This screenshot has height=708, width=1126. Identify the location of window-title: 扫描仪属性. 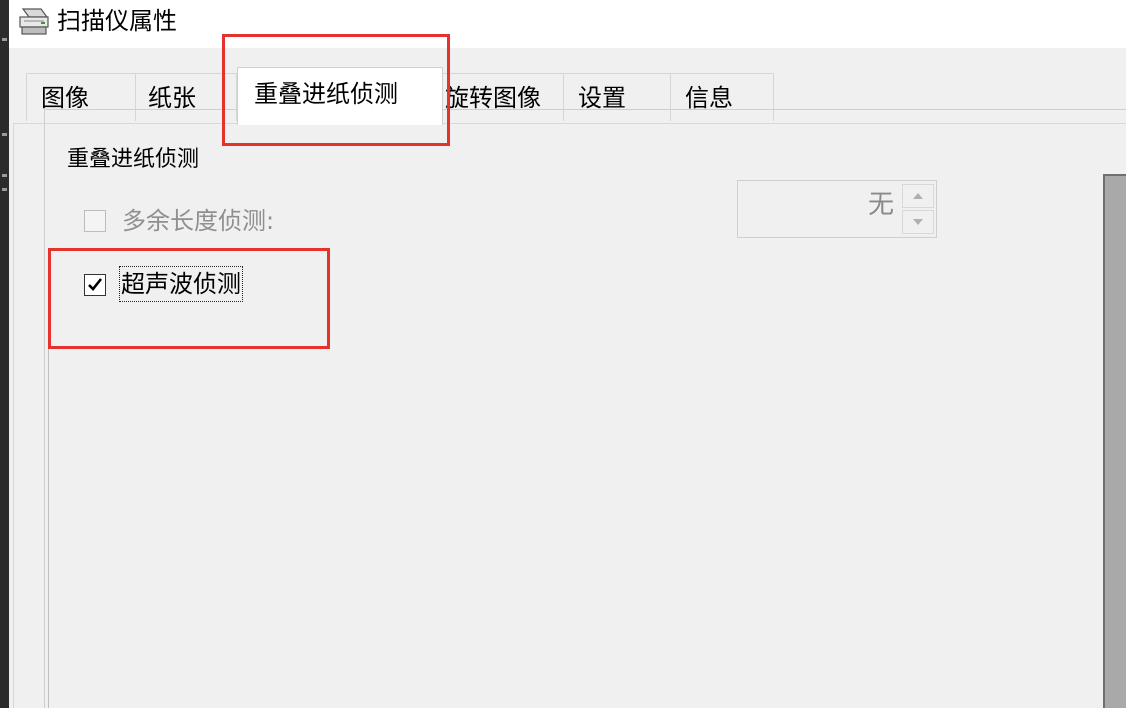
(117, 21).